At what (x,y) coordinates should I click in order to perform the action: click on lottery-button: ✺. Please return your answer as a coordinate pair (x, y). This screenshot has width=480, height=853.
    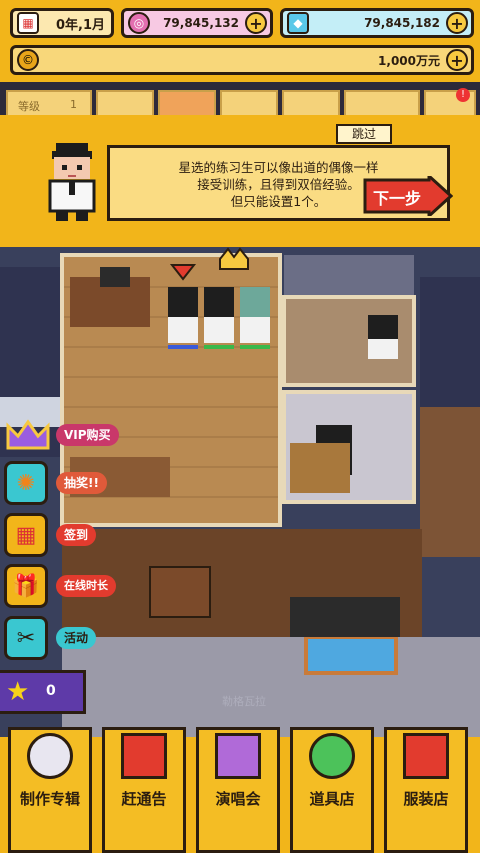
    Looking at the image, I should click on (26, 483).